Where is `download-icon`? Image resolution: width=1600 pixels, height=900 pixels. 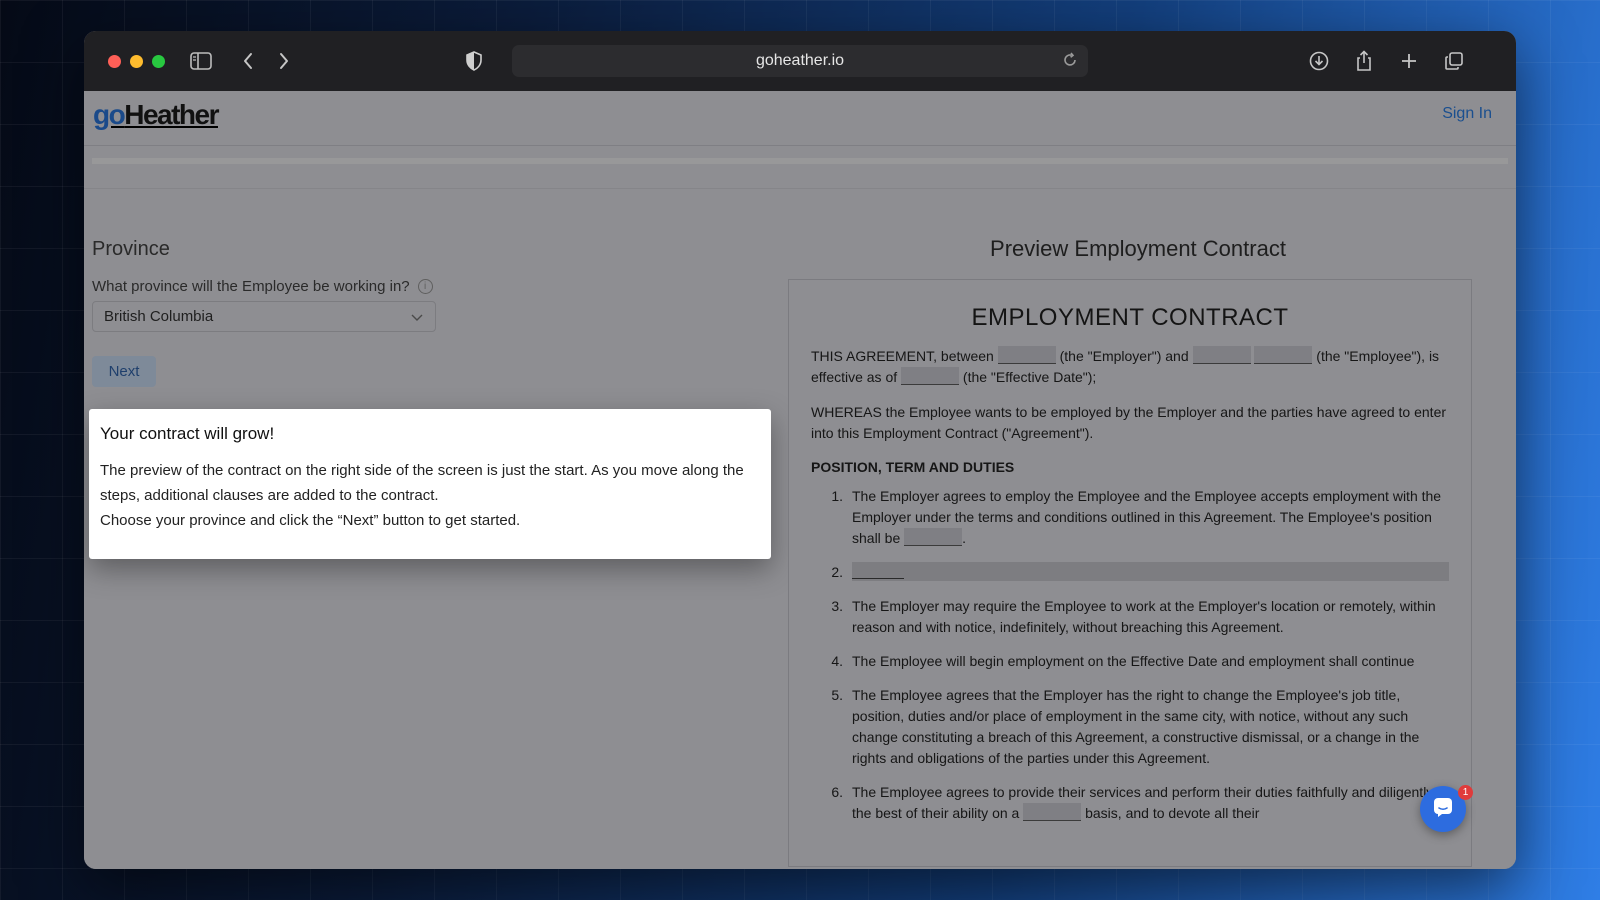
download-icon is located at coordinates (1319, 61).